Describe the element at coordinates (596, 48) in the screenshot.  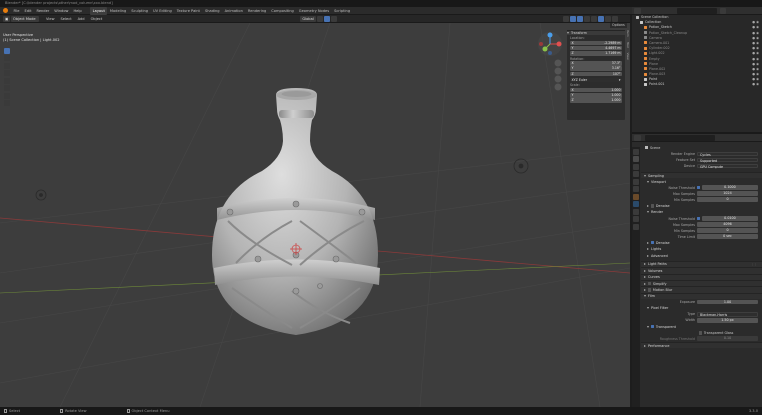
I see `location-y-field: Y 4.4697 m` at that location.